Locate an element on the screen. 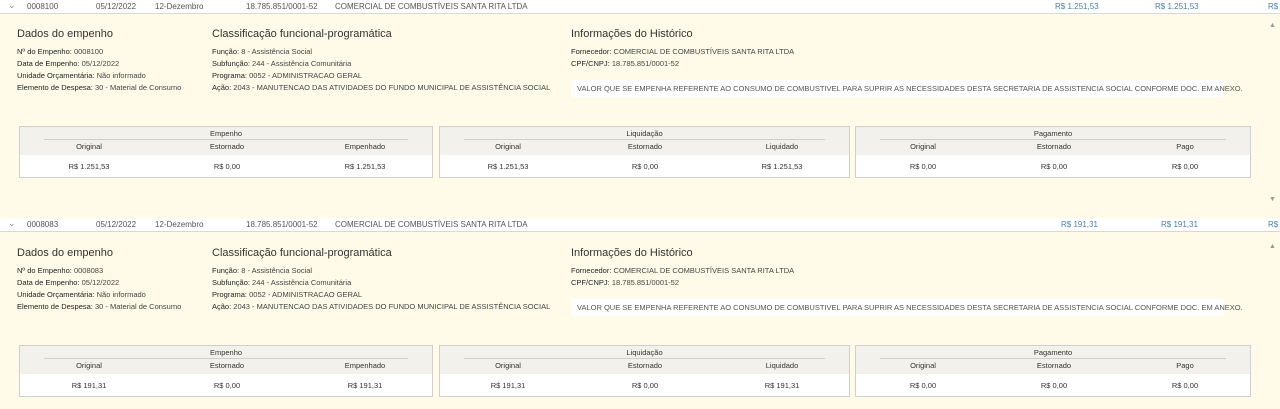  card-header-pago: Pago is located at coordinates (1185, 146).